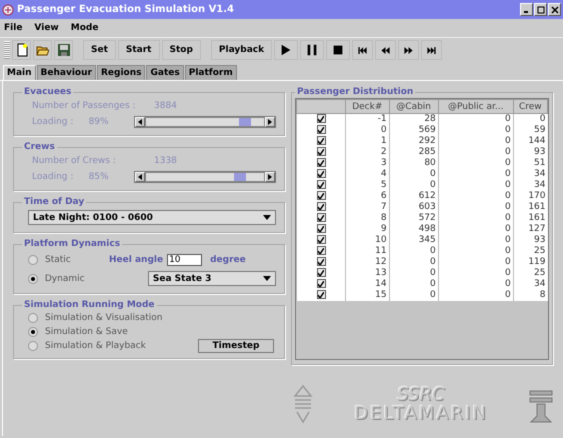 The image size is (563, 438). I want to click on column-header: @Cabin, so click(413, 107).